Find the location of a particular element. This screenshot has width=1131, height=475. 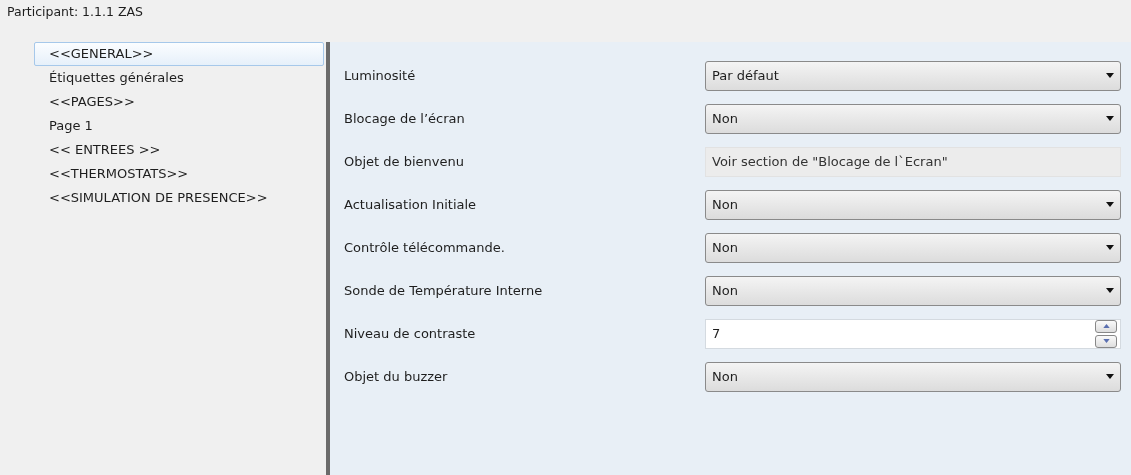

down-arrow-icon is located at coordinates (1106, 341).